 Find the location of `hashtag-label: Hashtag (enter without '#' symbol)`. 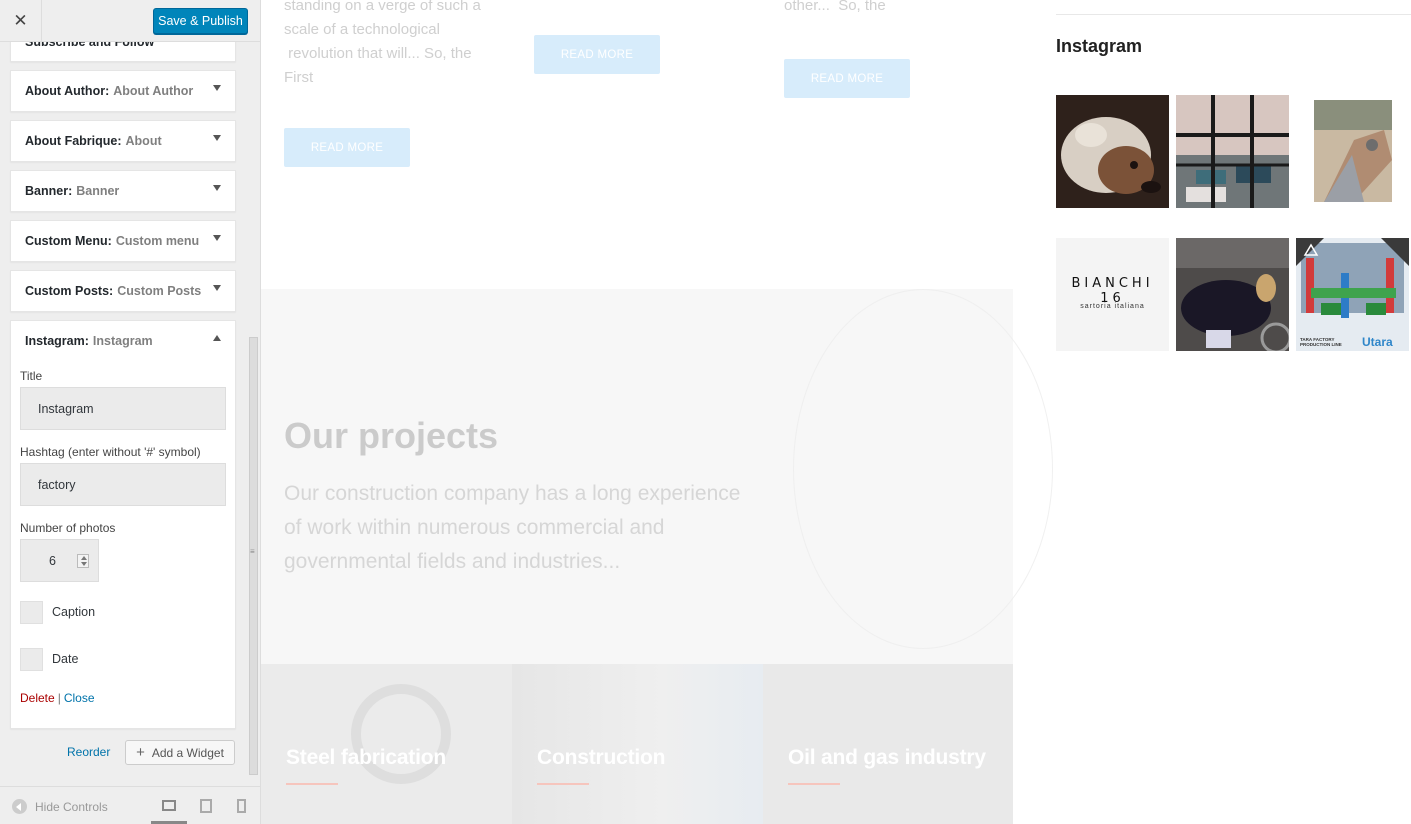

hashtag-label: Hashtag (enter without '#' symbol) is located at coordinates (110, 452).